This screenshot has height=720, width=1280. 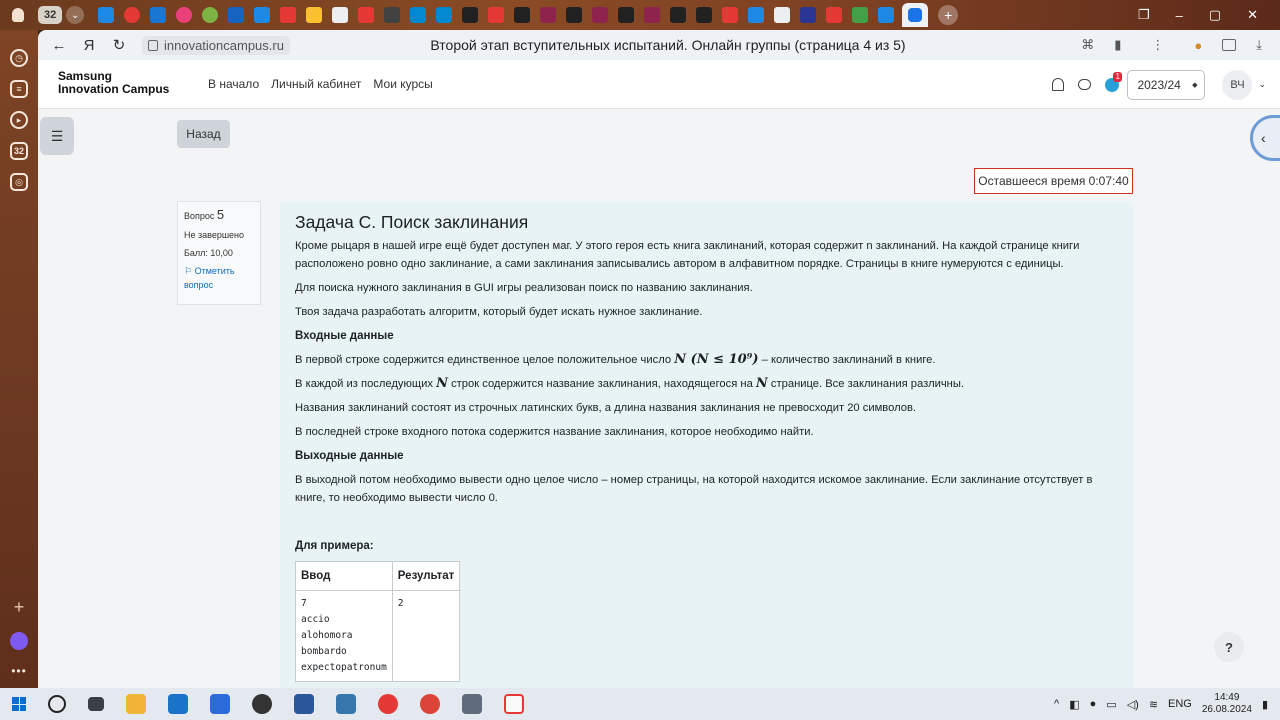 What do you see at coordinates (19, 671) in the screenshot?
I see `more-icon: •••` at bounding box center [19, 671].